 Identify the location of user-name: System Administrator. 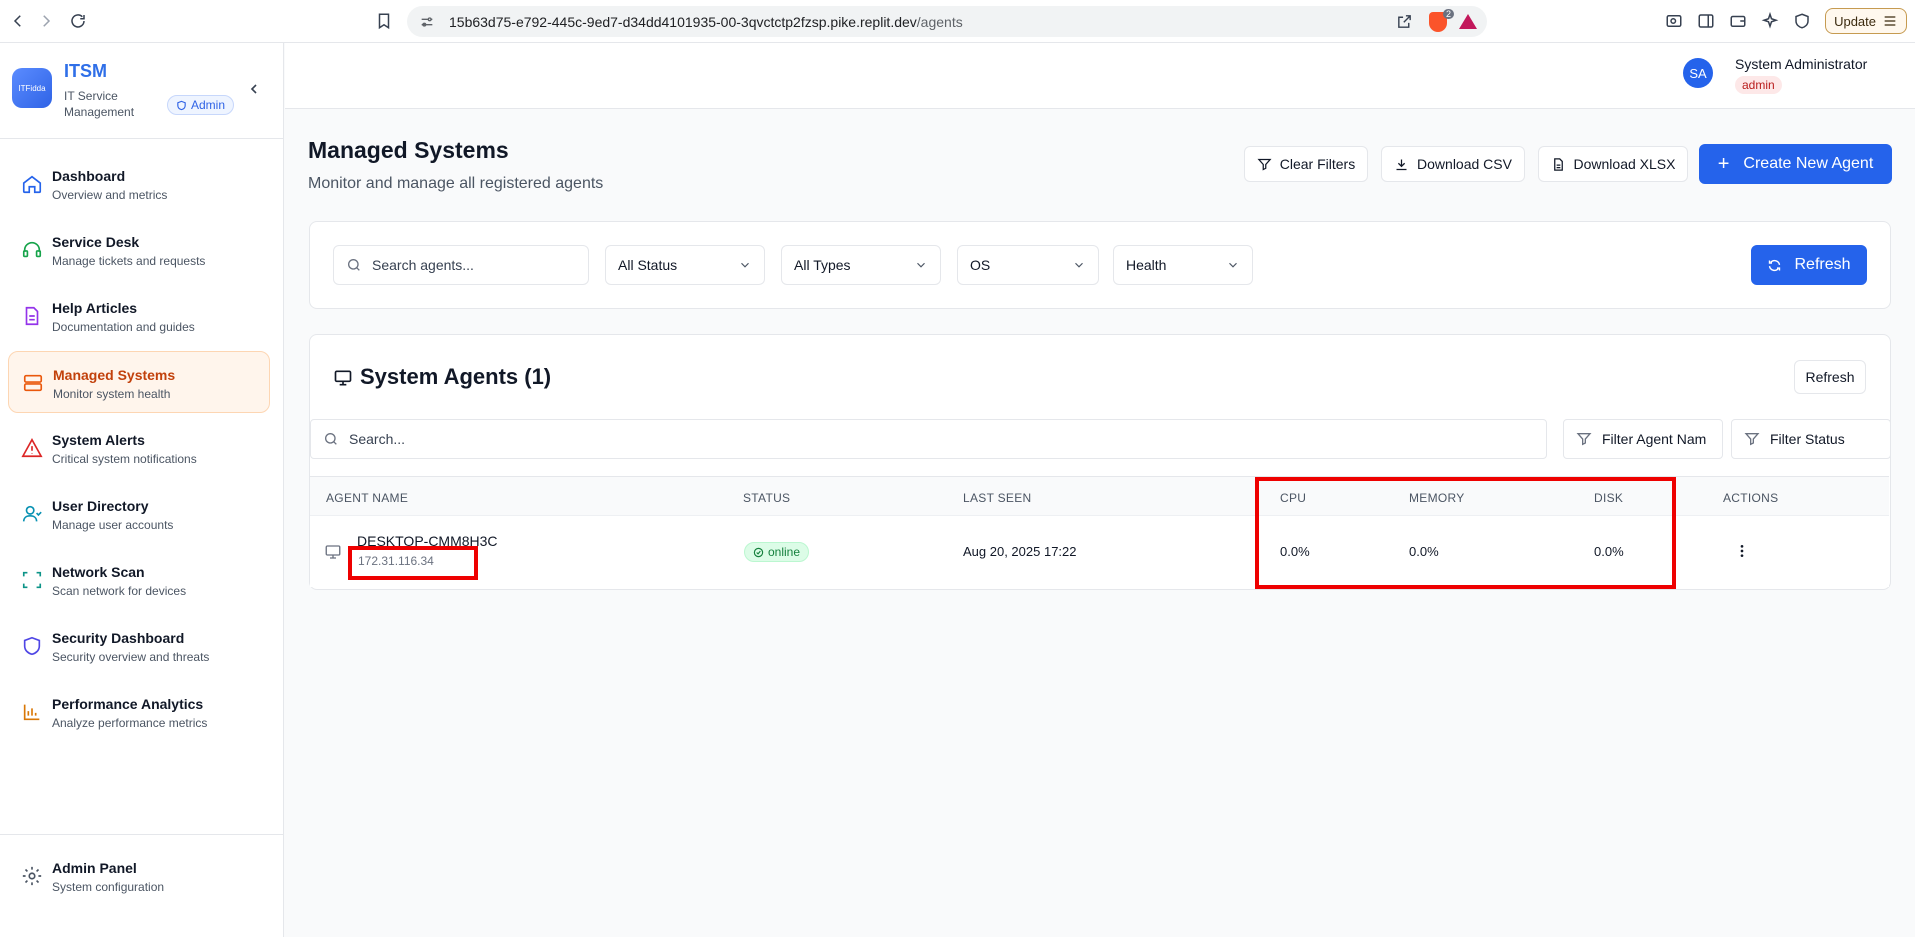
(1801, 64).